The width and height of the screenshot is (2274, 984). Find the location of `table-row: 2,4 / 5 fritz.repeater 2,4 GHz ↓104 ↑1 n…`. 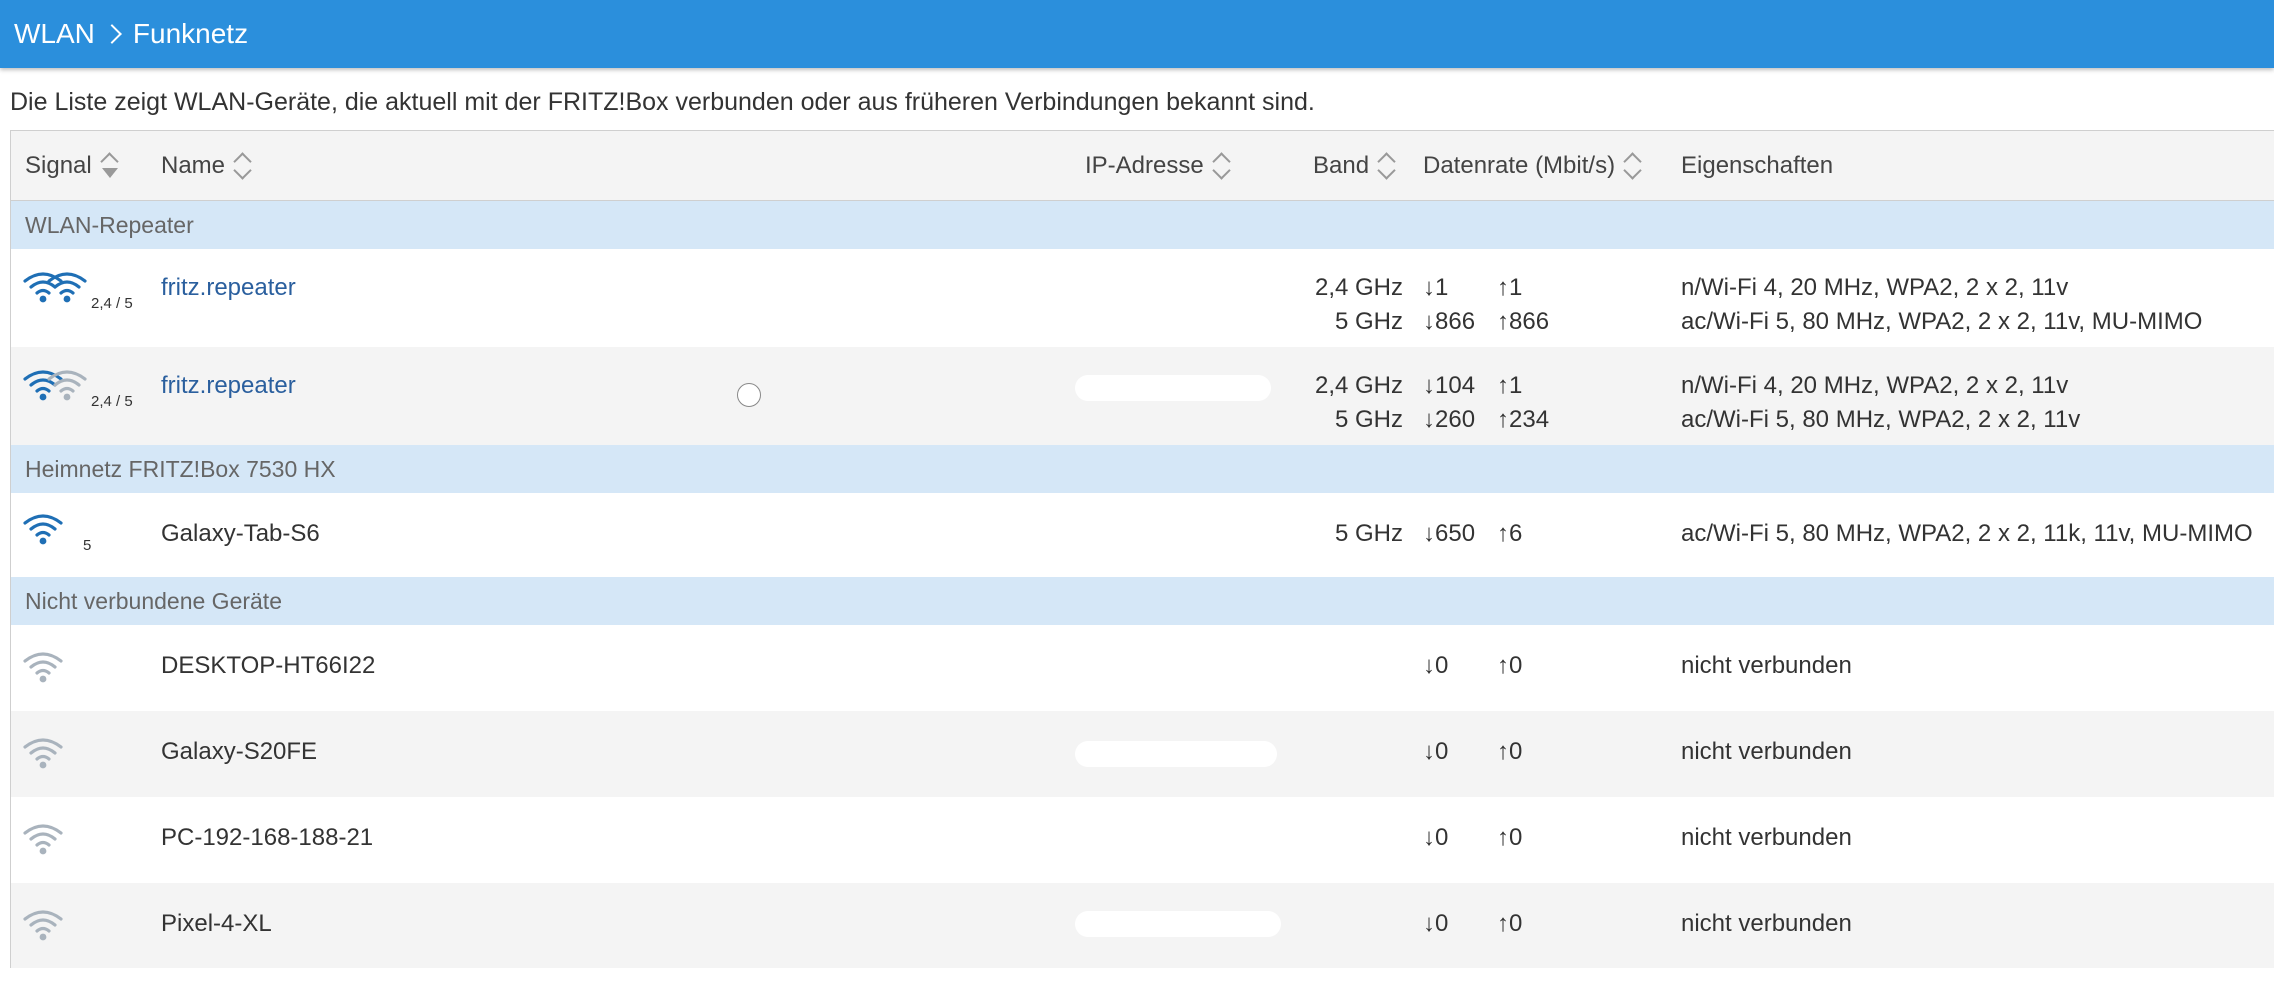

table-row: 2,4 / 5 fritz.repeater 2,4 GHz ↓104 ↑1 n… is located at coordinates (1142, 396).